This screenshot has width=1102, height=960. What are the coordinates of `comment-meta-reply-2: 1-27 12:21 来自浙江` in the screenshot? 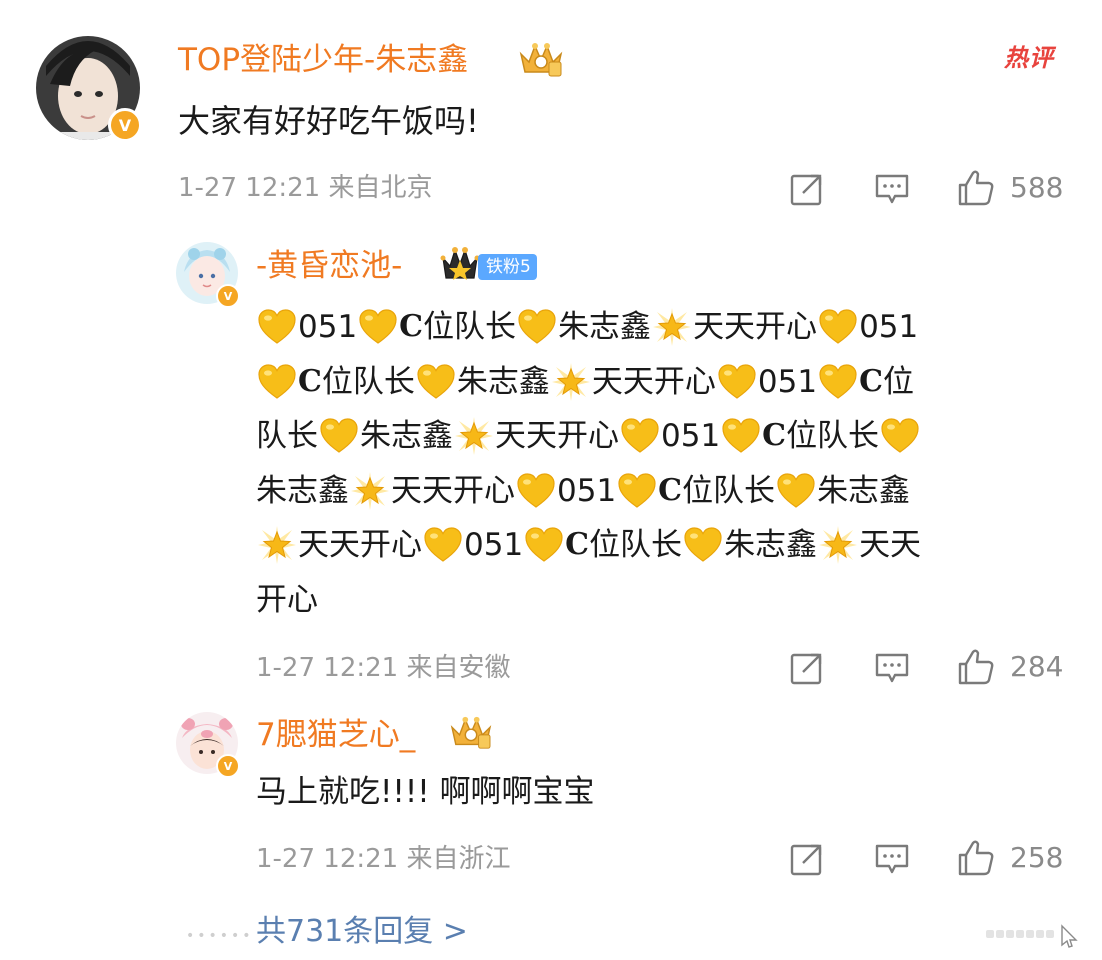 It's located at (383, 859).